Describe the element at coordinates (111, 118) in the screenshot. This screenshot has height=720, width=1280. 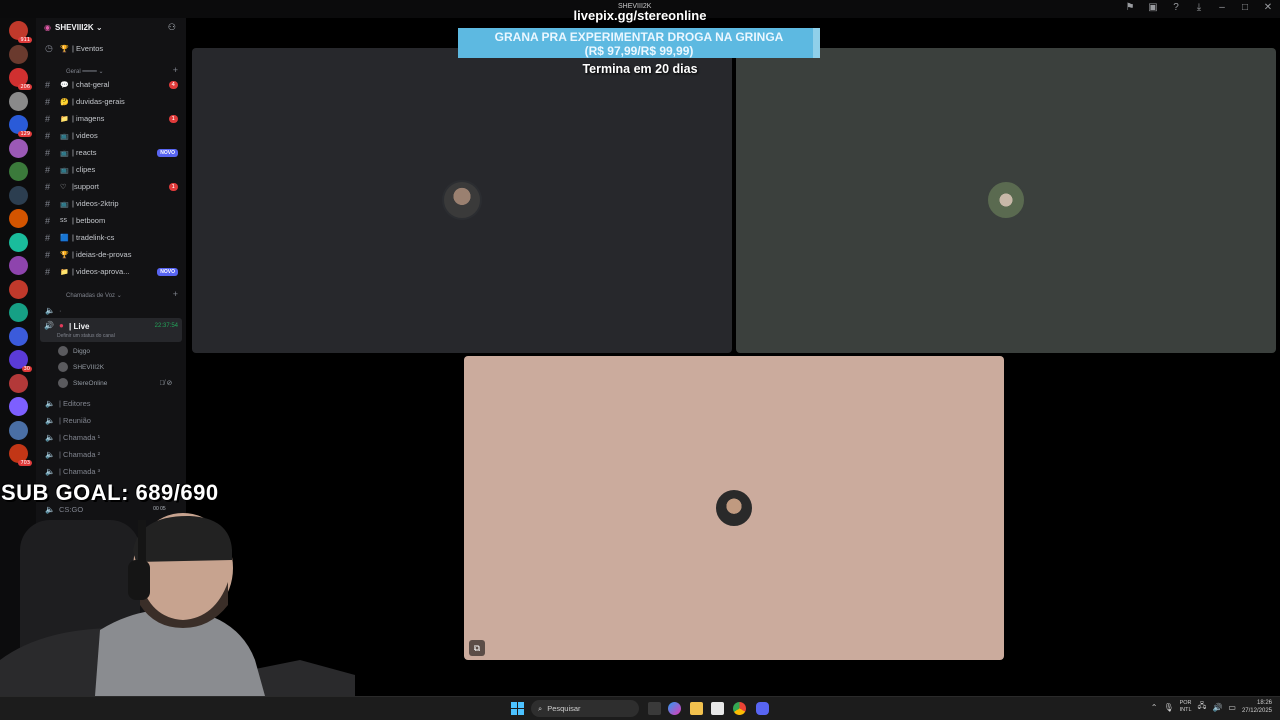
I see `channel-item: # 📁 | imagens 1` at that location.